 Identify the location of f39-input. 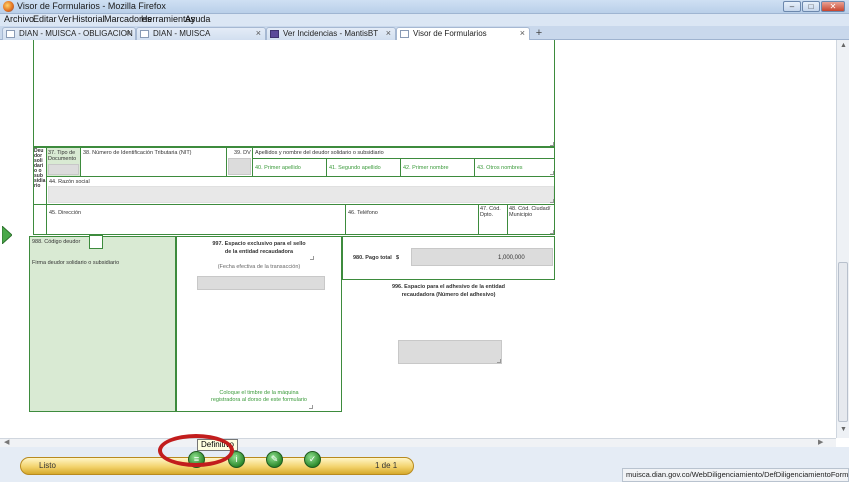
(239, 166).